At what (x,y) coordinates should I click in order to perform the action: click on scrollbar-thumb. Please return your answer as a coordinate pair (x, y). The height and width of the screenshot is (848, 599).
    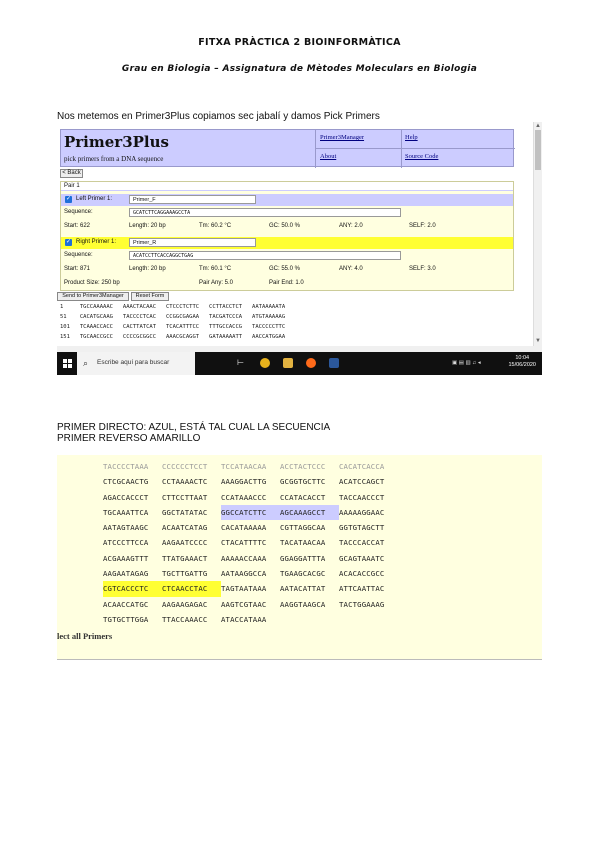
    Looking at the image, I should click on (538, 150).